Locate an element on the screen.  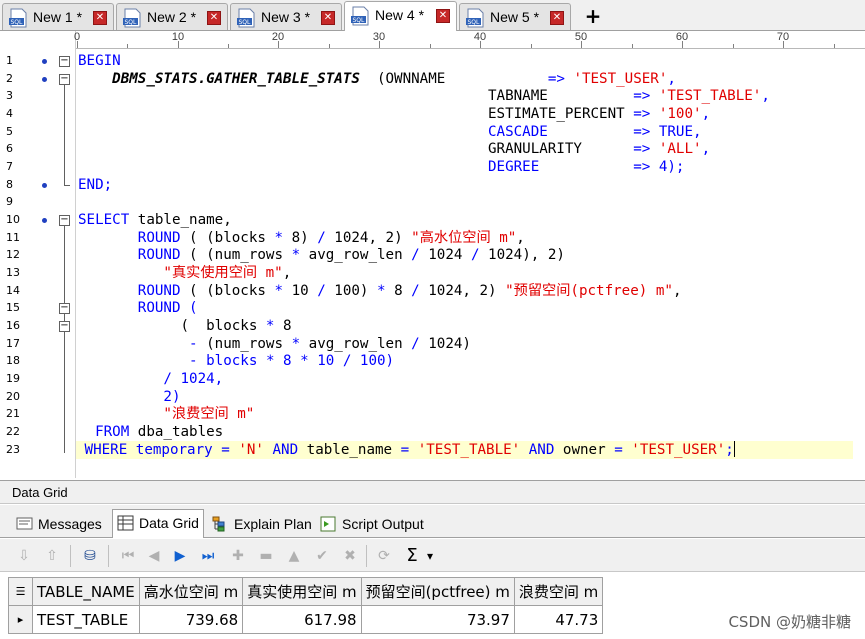
watermark: CSDN @奶糖非糖 is located at coordinates (789, 622).